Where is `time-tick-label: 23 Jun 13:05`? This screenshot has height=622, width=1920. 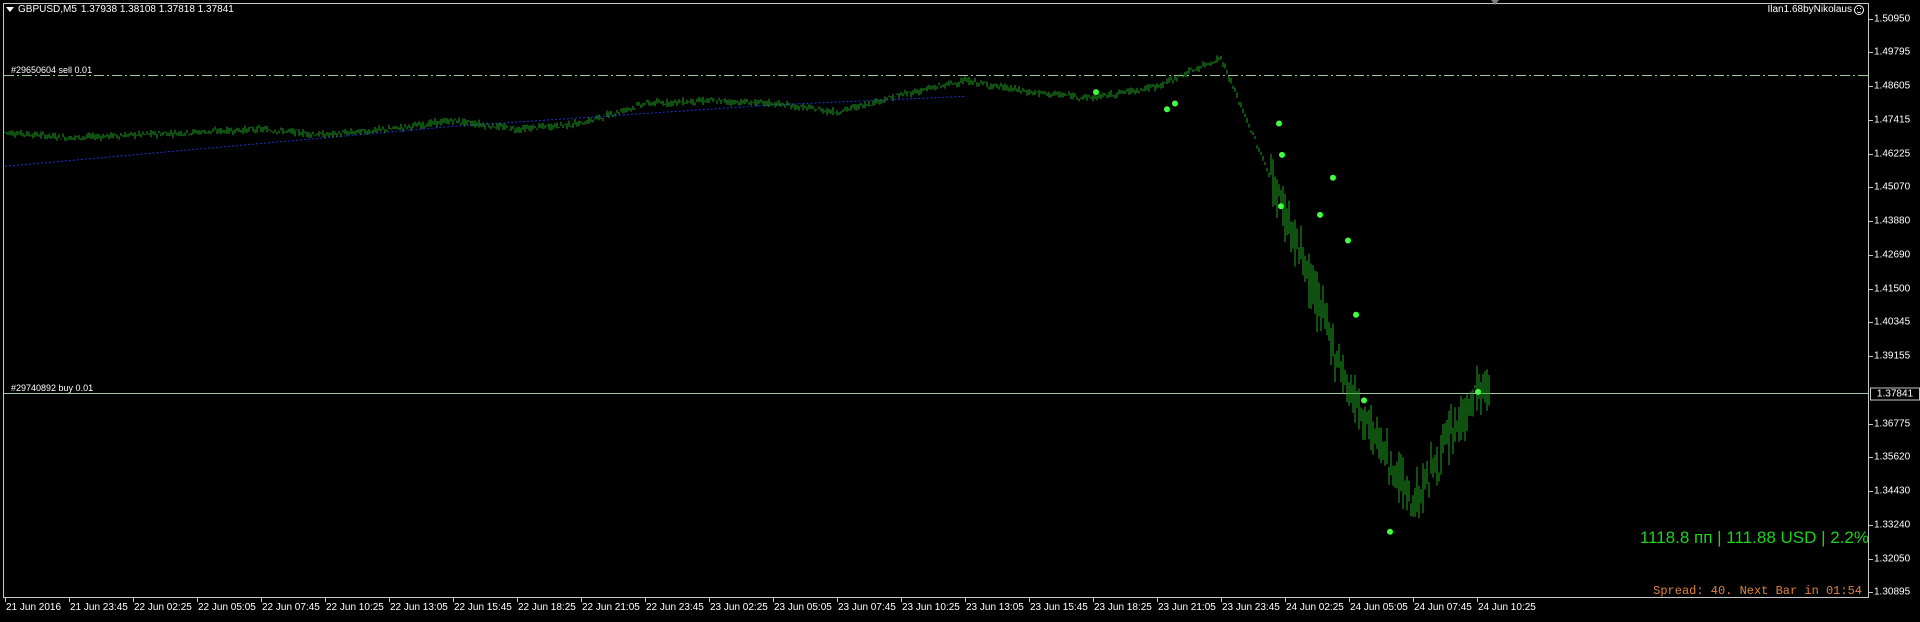 time-tick-label: 23 Jun 13:05 is located at coordinates (995, 607).